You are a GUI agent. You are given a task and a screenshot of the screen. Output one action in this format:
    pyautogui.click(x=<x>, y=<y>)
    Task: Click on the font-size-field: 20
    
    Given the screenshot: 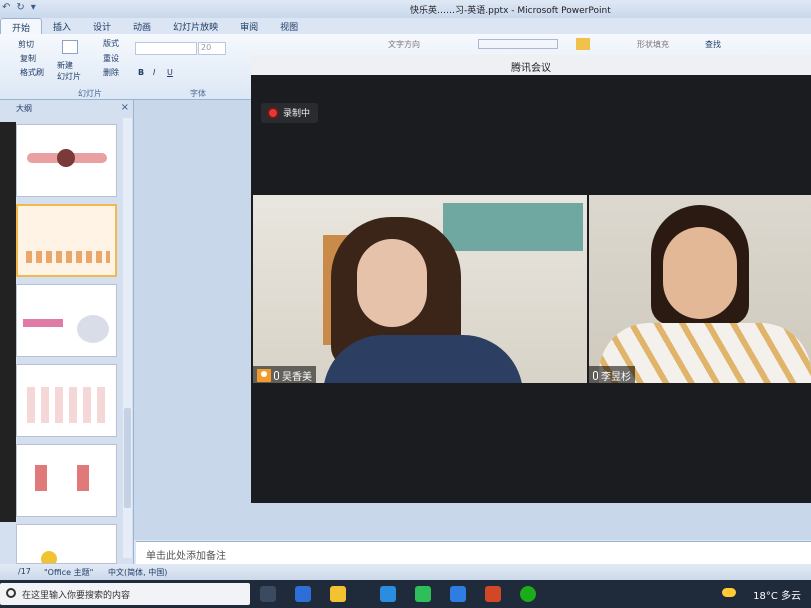 What is the action you would take?
    pyautogui.click(x=212, y=48)
    